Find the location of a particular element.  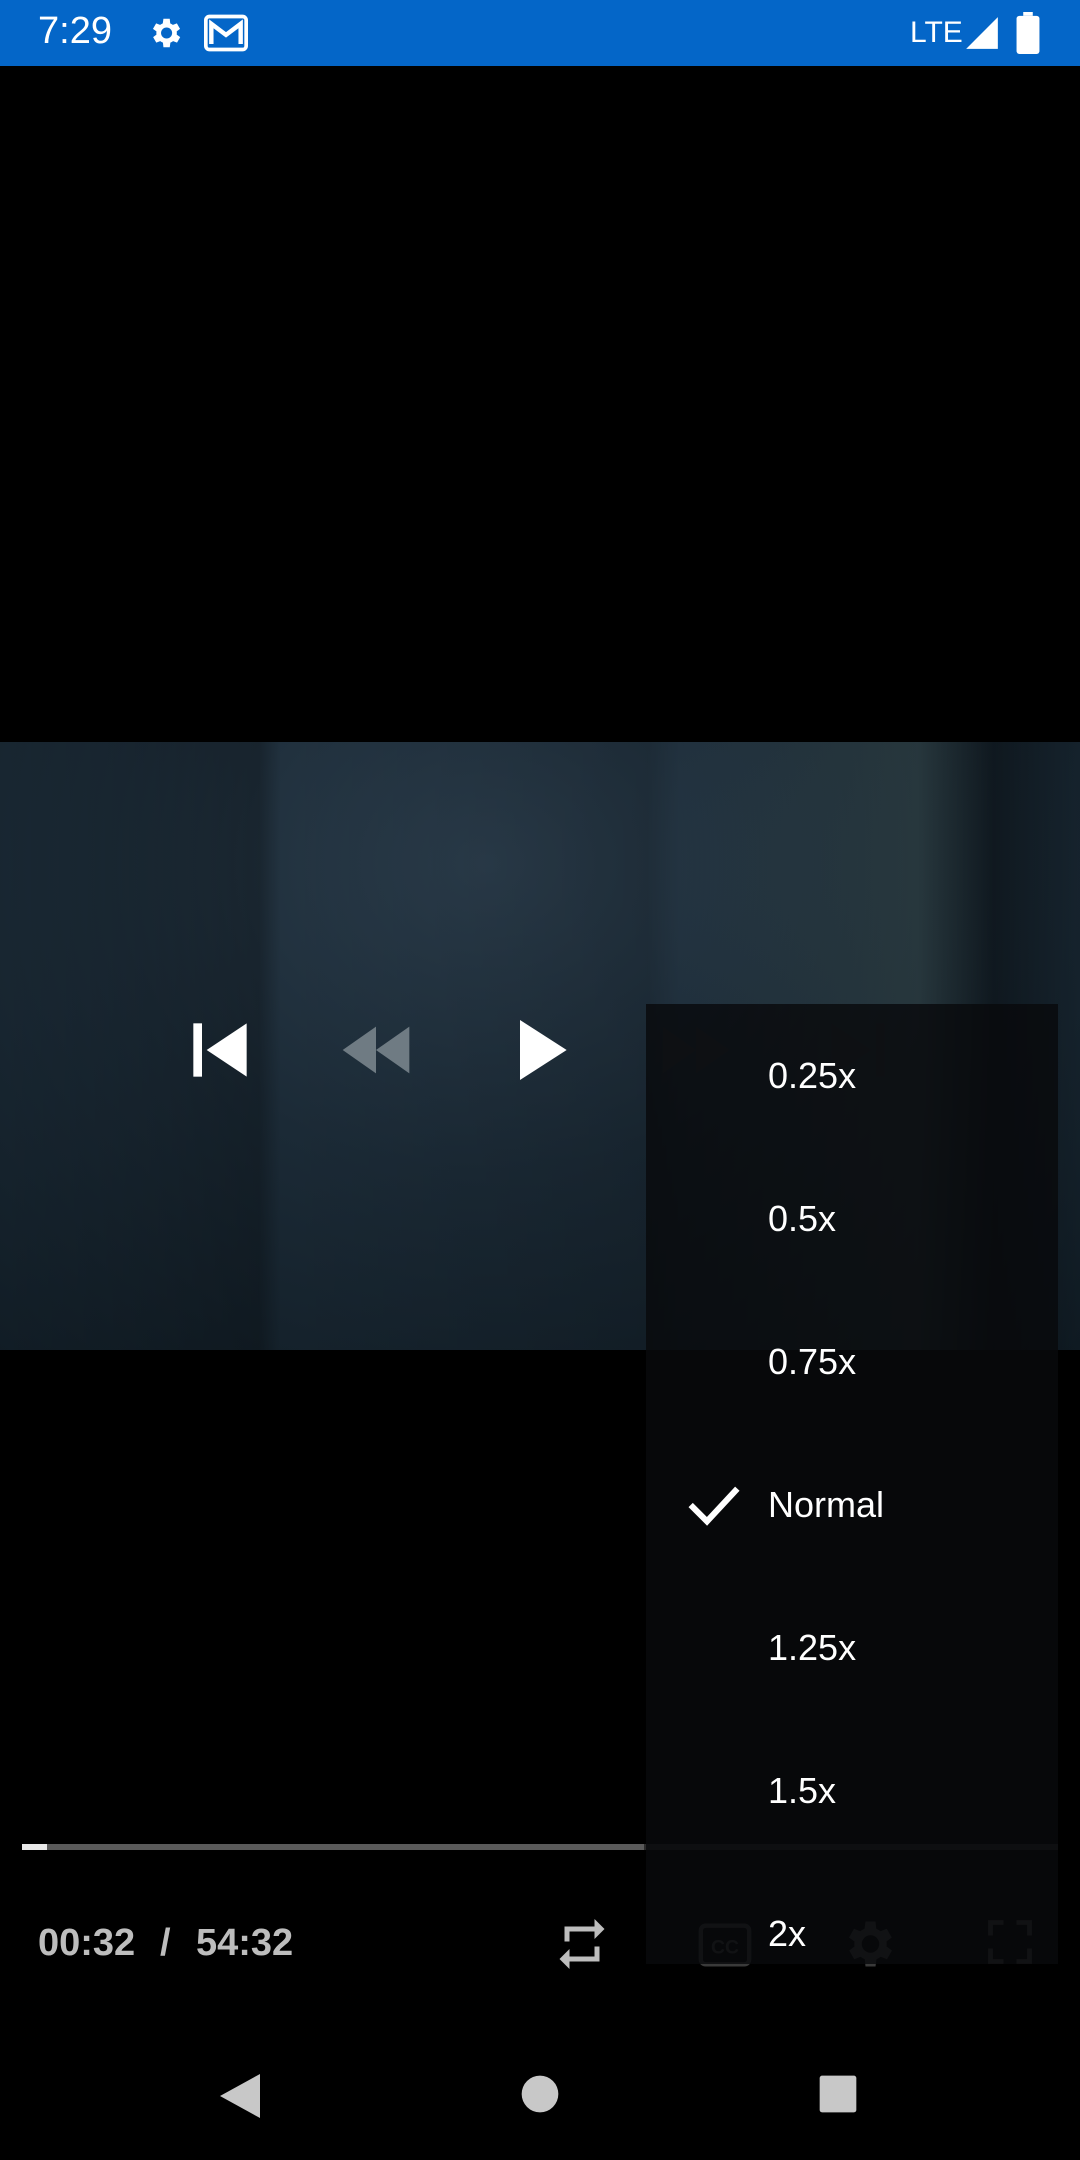

status-bar: 7:29 LTE is located at coordinates (540, 33).